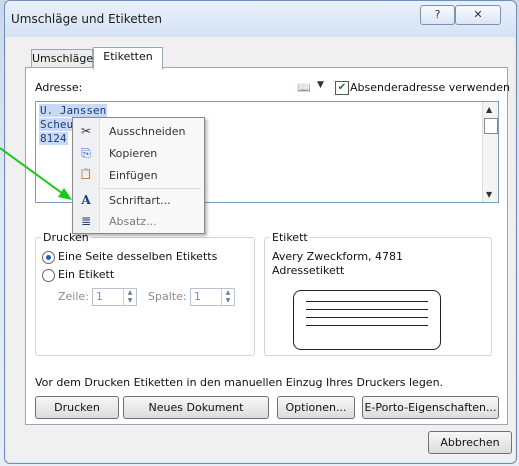 The height and width of the screenshot is (466, 519). I want to click on annotation-arrow, so click(36, 173).